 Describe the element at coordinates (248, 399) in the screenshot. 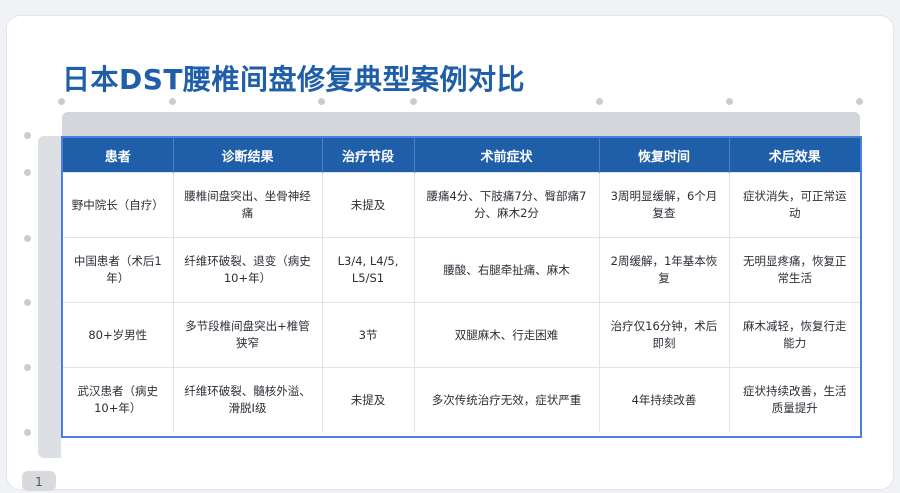

I see `cell-diagnosis: 纤维环破裂、髓核外溢、滑脱Ⅰ级` at that location.